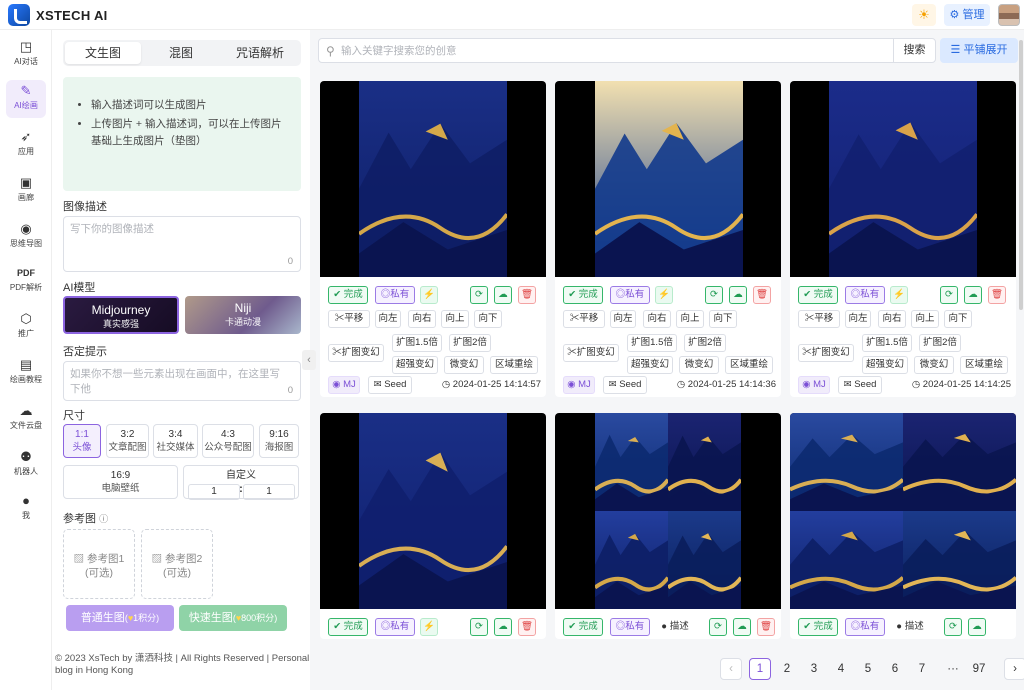 The width and height of the screenshot is (1024, 690). Describe the element at coordinates (233, 618) in the screenshot. I see `fast-generate-button: 快速生图(♥800积分)` at that location.